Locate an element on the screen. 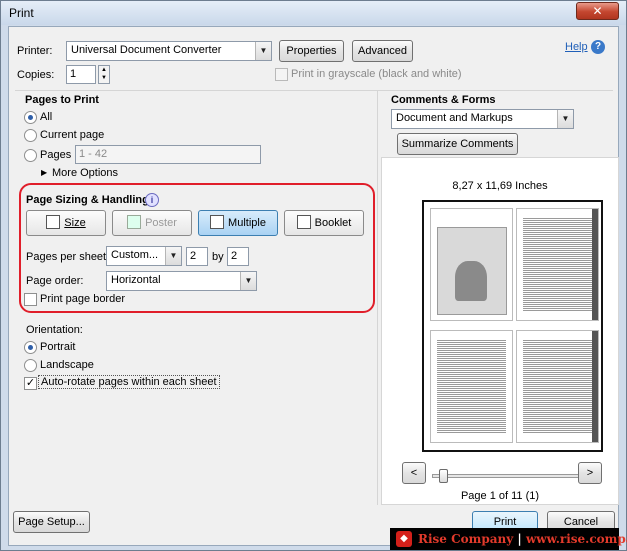 This screenshot has height=551, width=627. comments-forms-value: Document and Markups is located at coordinates (454, 118).